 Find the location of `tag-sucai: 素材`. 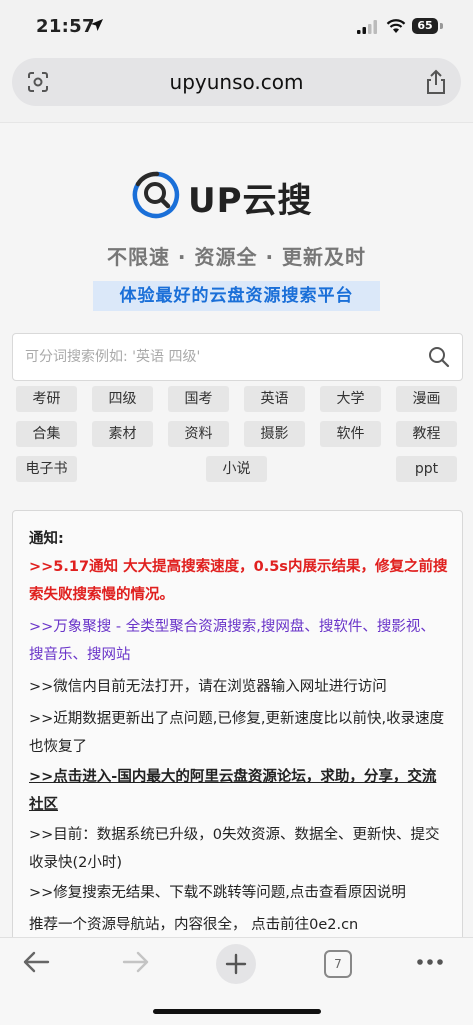

tag-sucai: 素材 is located at coordinates (122, 434).